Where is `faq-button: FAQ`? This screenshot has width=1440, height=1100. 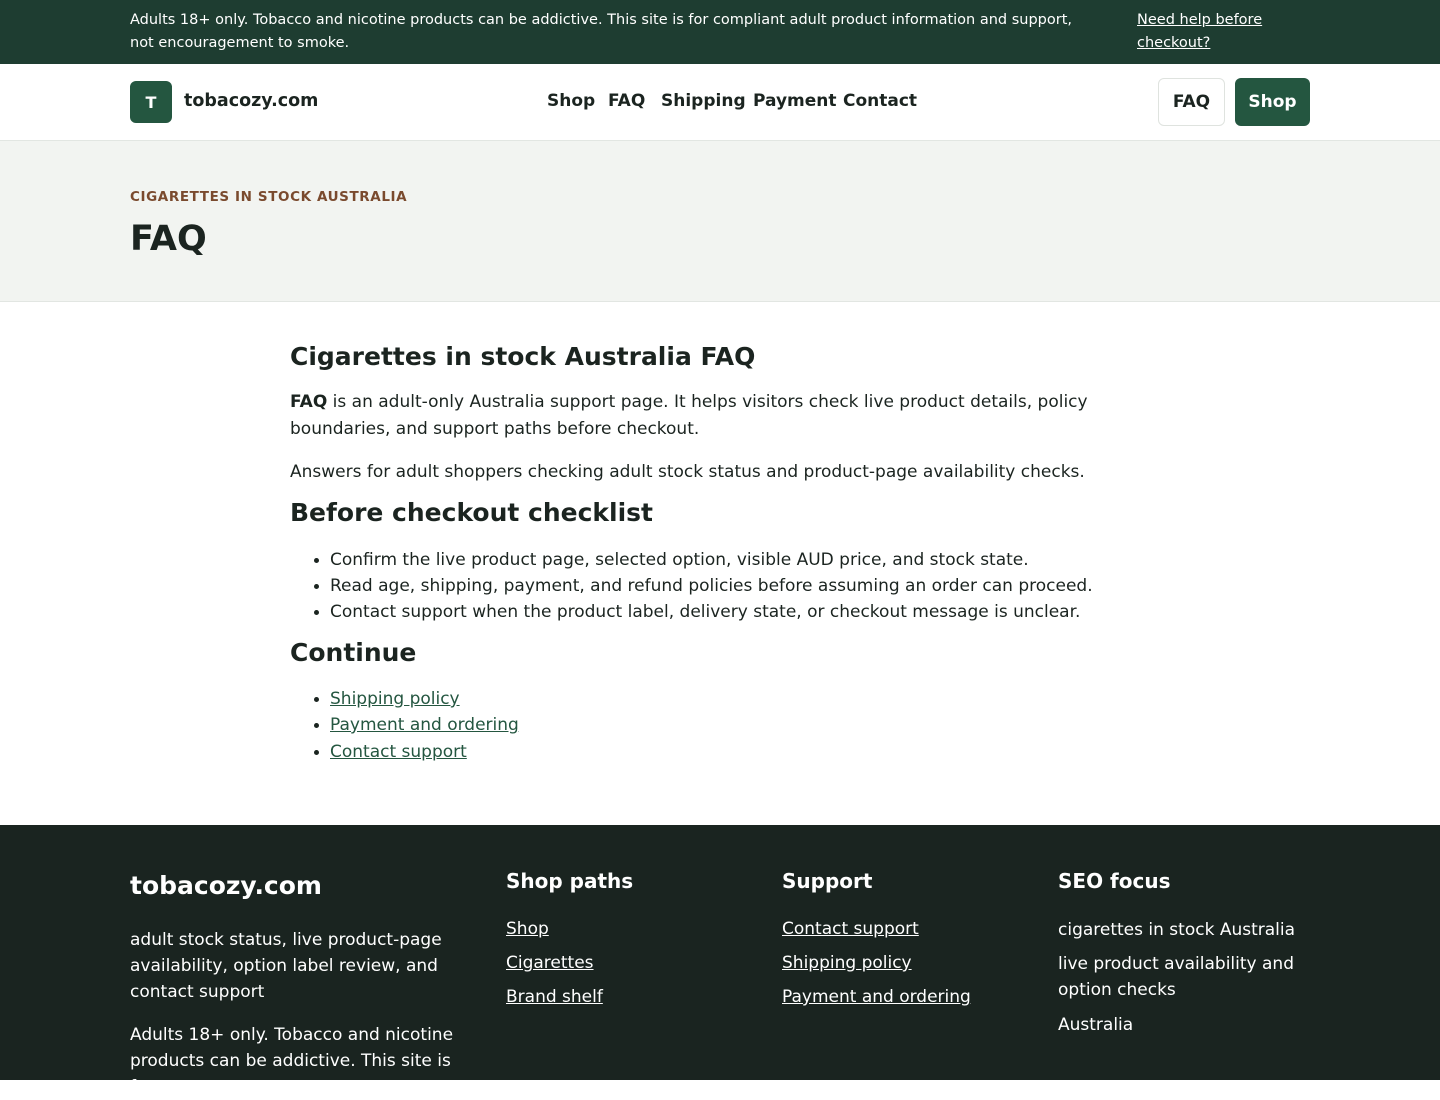
faq-button: FAQ is located at coordinates (1191, 102).